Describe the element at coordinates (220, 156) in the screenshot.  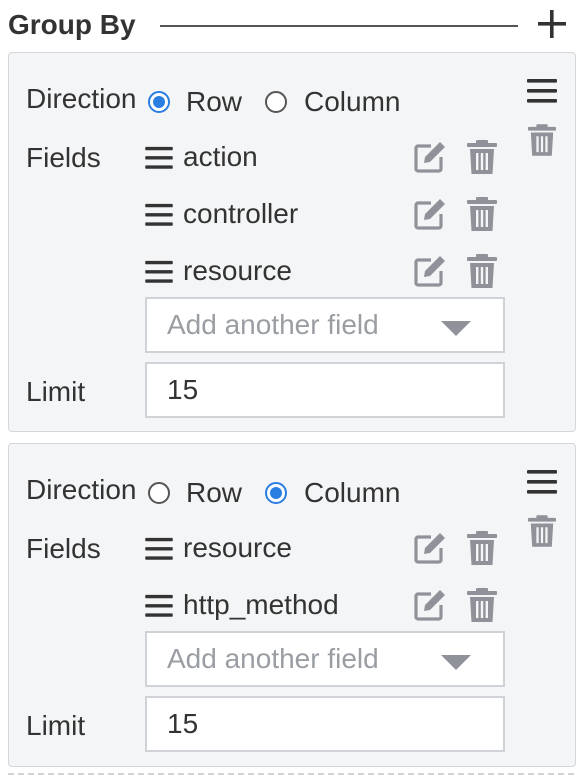
I see `field-name: action` at that location.